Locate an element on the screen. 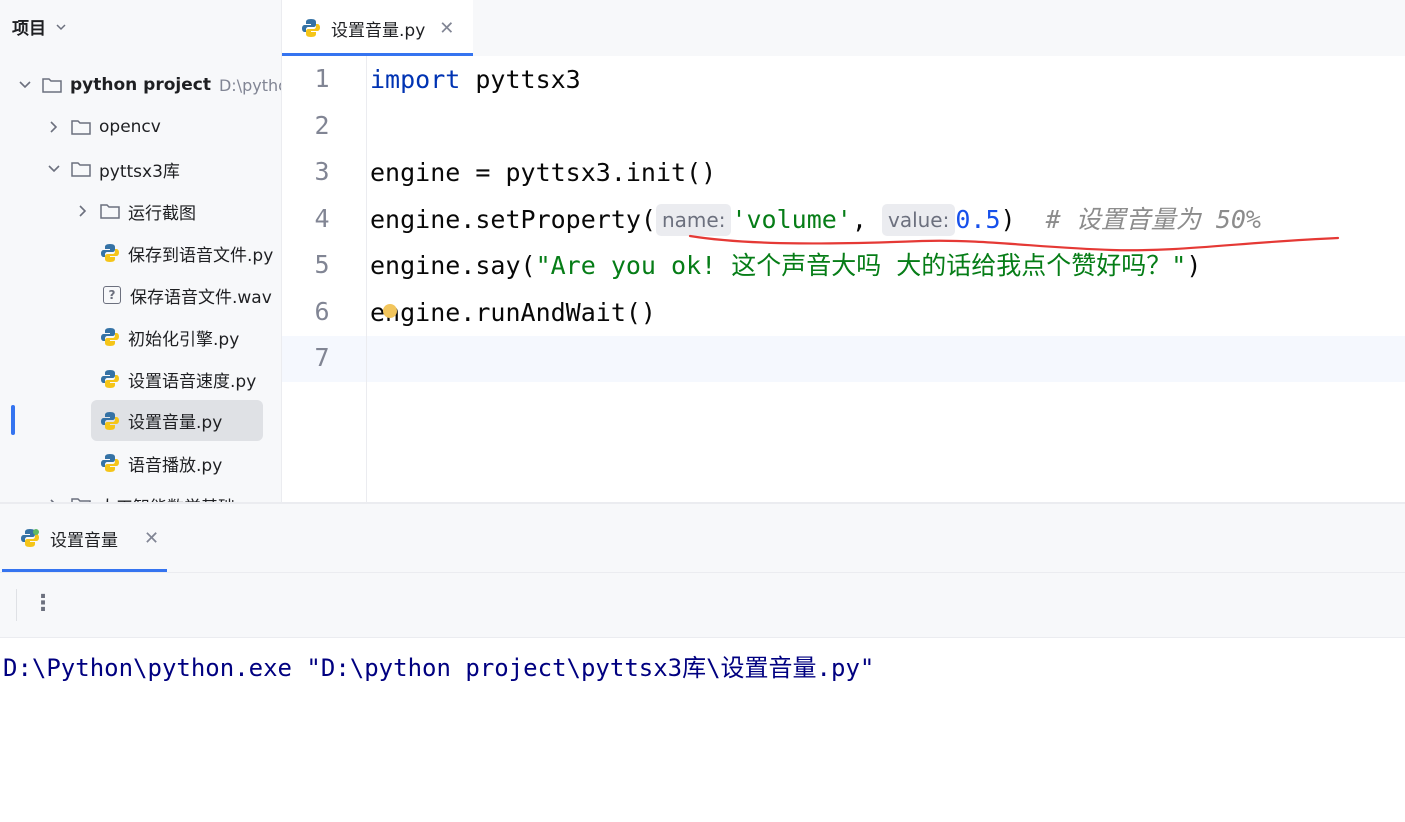 Image resolution: width=1405 pixels, height=822 pixels. run-toolbar: ⋮ is located at coordinates (702, 605).